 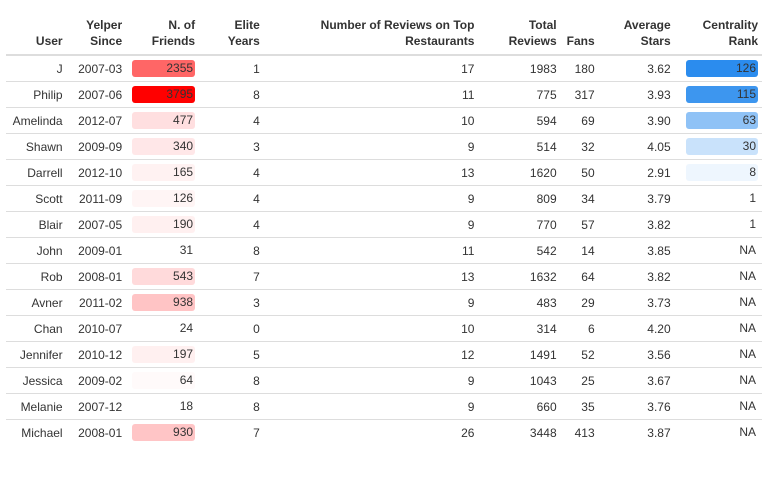 What do you see at coordinates (636, 250) in the screenshot?
I see `cell-average-stars: 3.85` at bounding box center [636, 250].